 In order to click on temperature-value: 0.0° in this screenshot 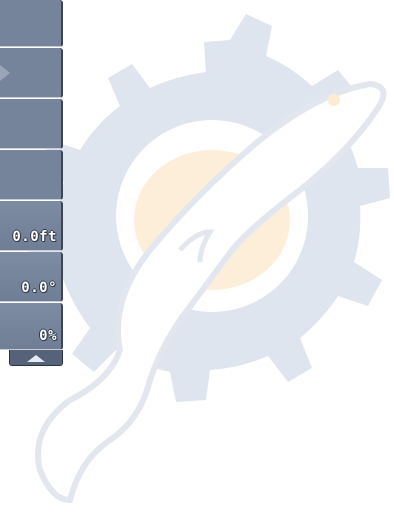, I will do `click(39, 288)`.